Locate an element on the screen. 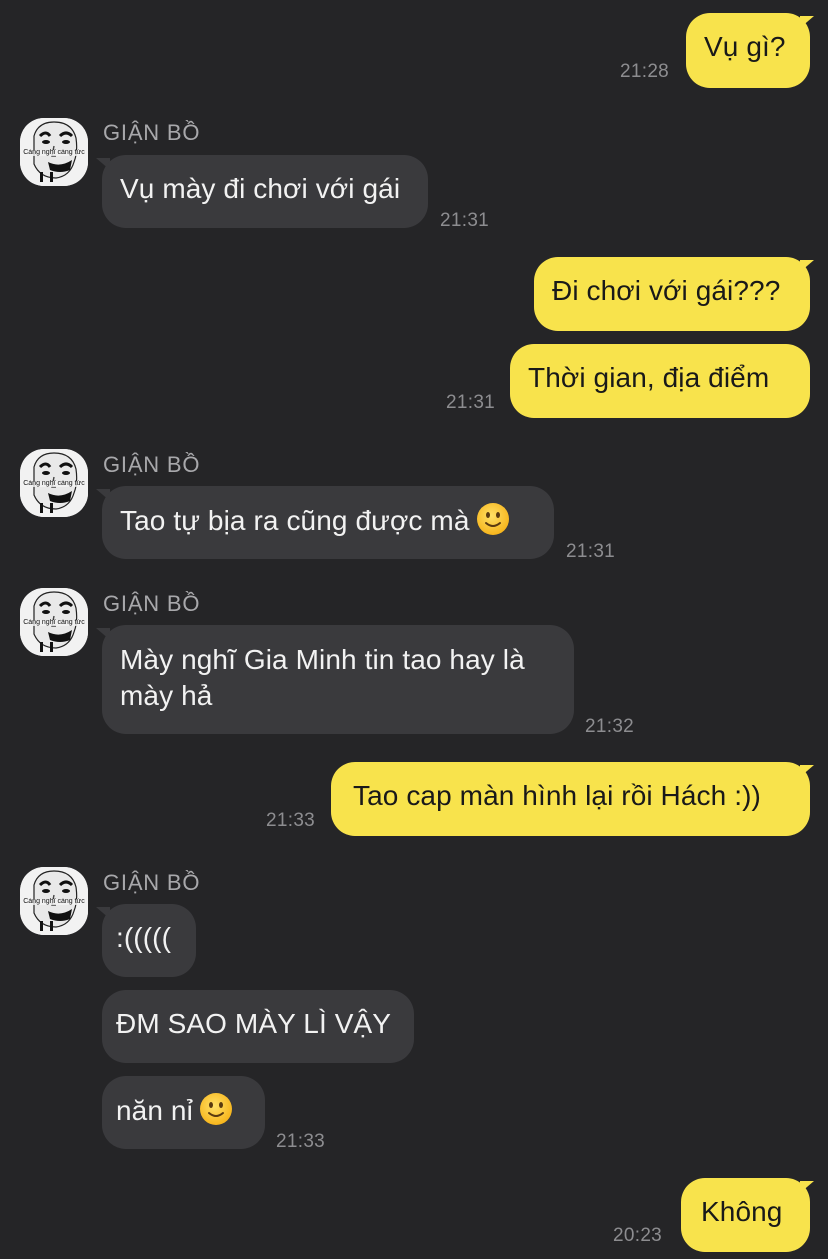 The height and width of the screenshot is (1259, 828). outgoing-message-bubble: Không is located at coordinates (745, 1215).